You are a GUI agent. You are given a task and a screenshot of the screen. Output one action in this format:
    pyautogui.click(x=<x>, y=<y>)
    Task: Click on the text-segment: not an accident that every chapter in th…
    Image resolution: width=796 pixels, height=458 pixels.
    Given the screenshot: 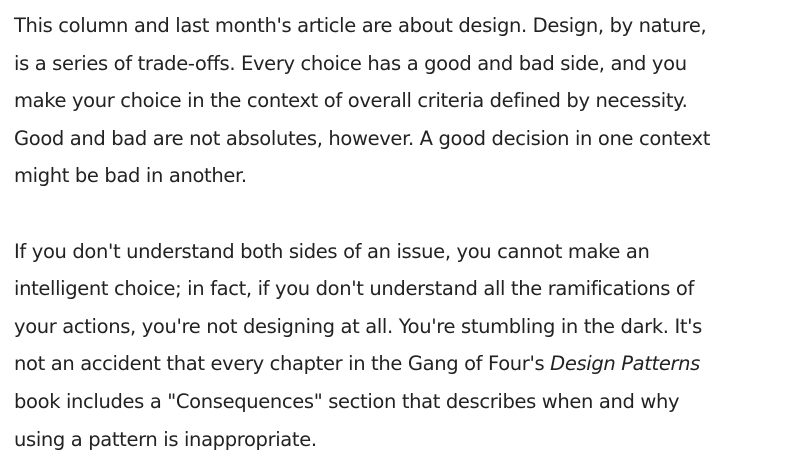 What is the action you would take?
    pyautogui.click(x=282, y=364)
    